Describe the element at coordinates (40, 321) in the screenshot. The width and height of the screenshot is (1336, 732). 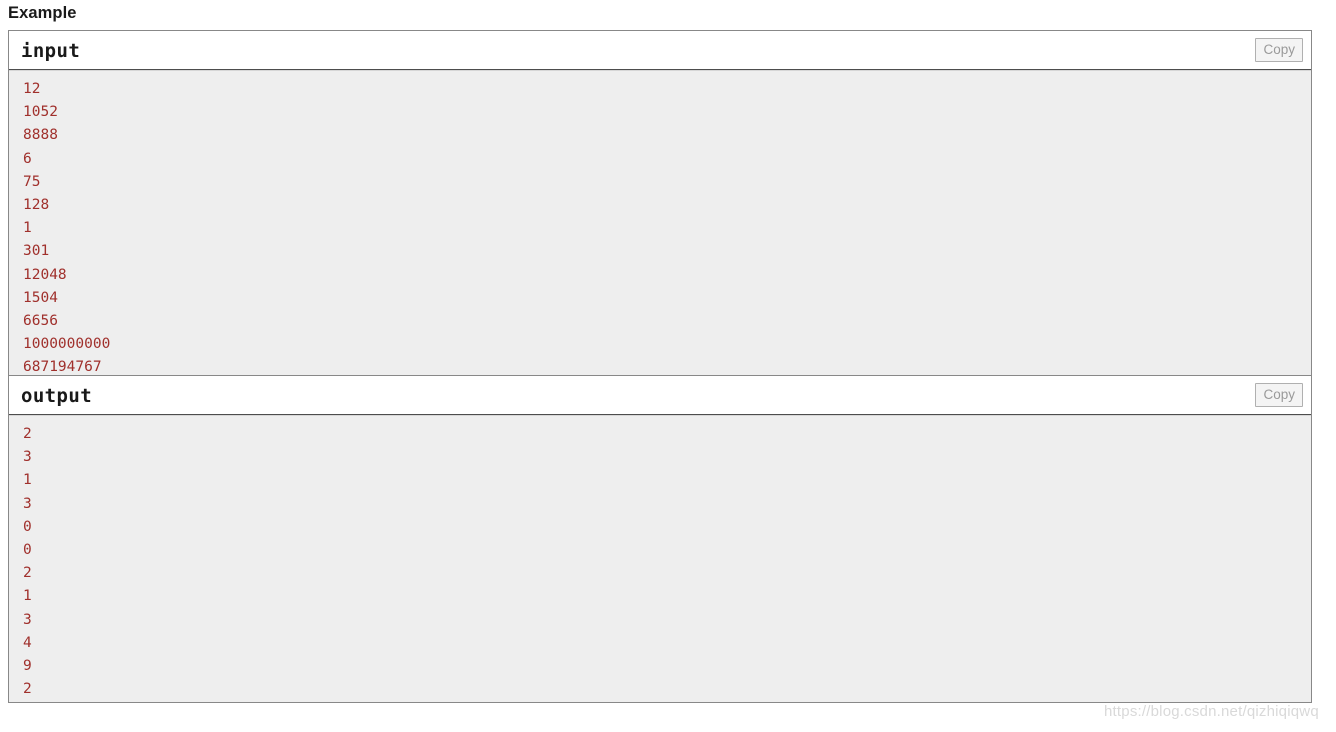
I see `input-line: 6656` at that location.